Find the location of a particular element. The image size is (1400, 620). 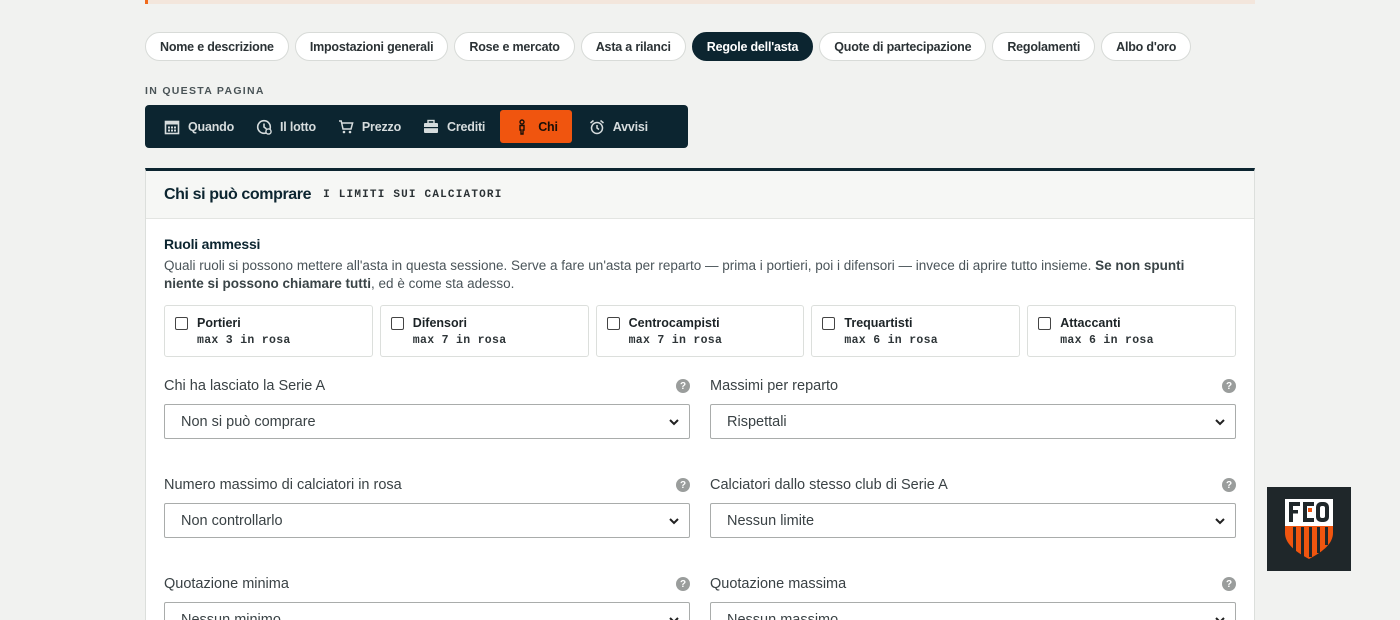

select-value: Non controllarlo is located at coordinates (232, 520).